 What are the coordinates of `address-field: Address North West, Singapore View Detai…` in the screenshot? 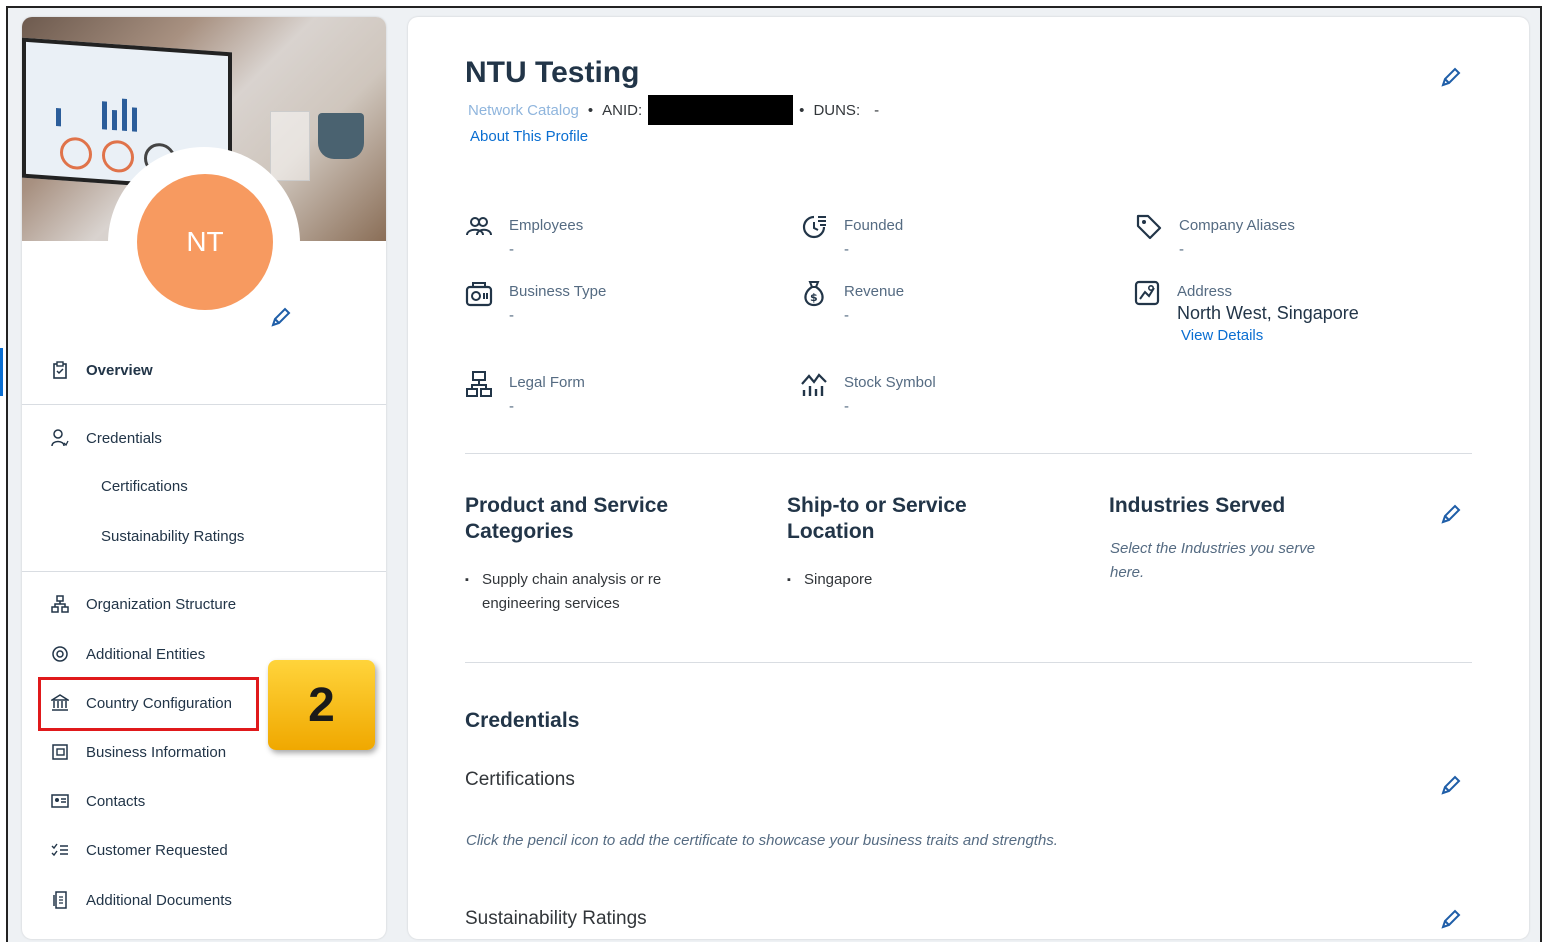 It's located at (1283, 311).